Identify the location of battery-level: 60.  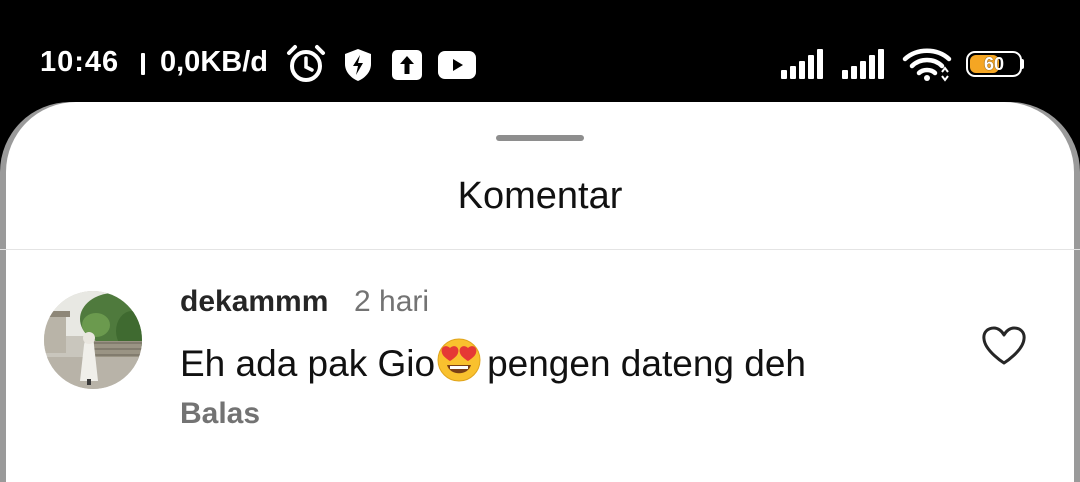
(994, 64).